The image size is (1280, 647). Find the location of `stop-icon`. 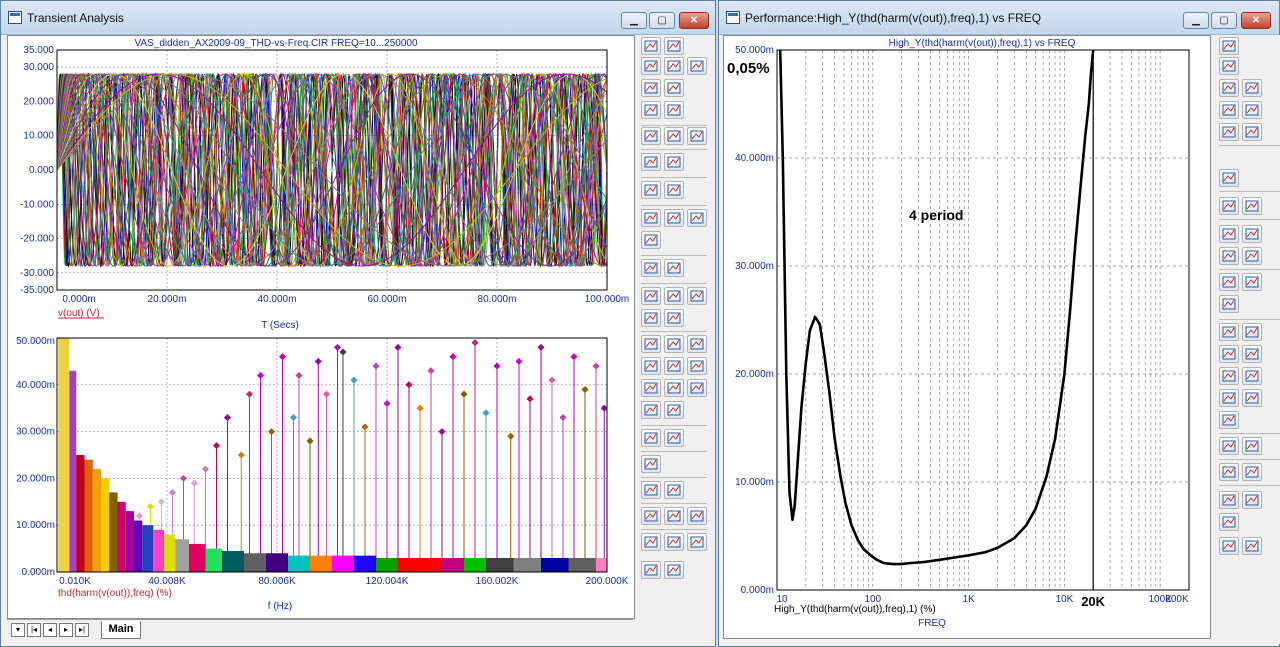

stop-icon is located at coordinates (674, 136).